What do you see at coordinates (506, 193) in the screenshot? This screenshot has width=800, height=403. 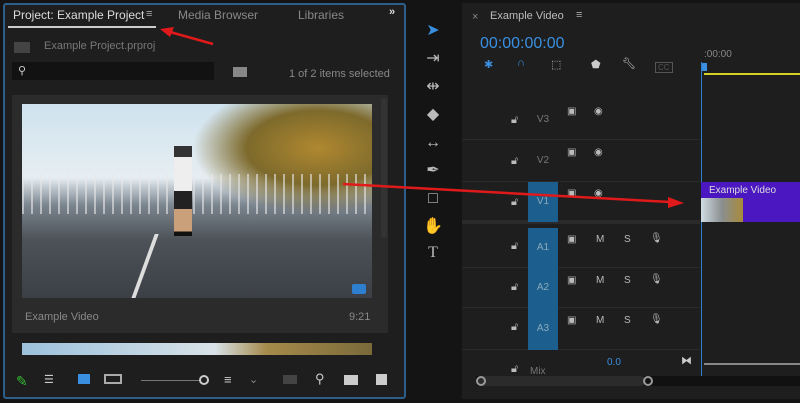 I see `arrow-to-timeline` at bounding box center [506, 193].